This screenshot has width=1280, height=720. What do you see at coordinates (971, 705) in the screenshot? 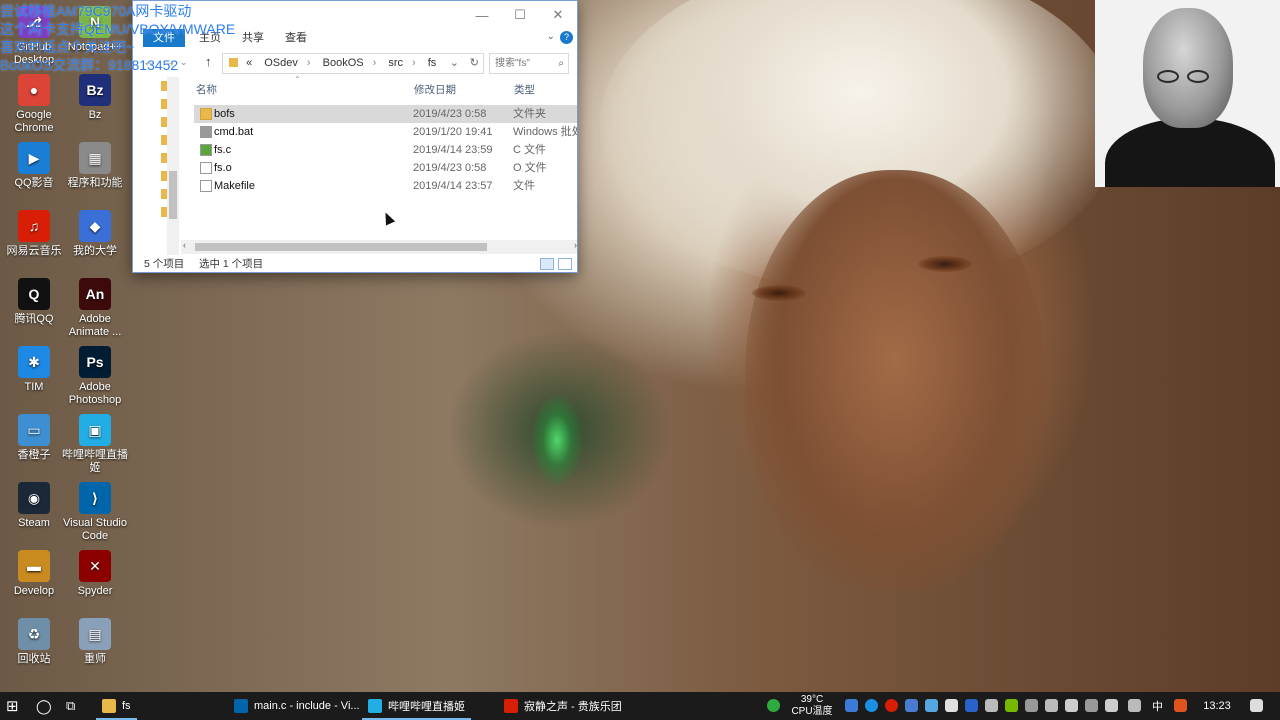
I see `bluetooth-icon` at bounding box center [971, 705].